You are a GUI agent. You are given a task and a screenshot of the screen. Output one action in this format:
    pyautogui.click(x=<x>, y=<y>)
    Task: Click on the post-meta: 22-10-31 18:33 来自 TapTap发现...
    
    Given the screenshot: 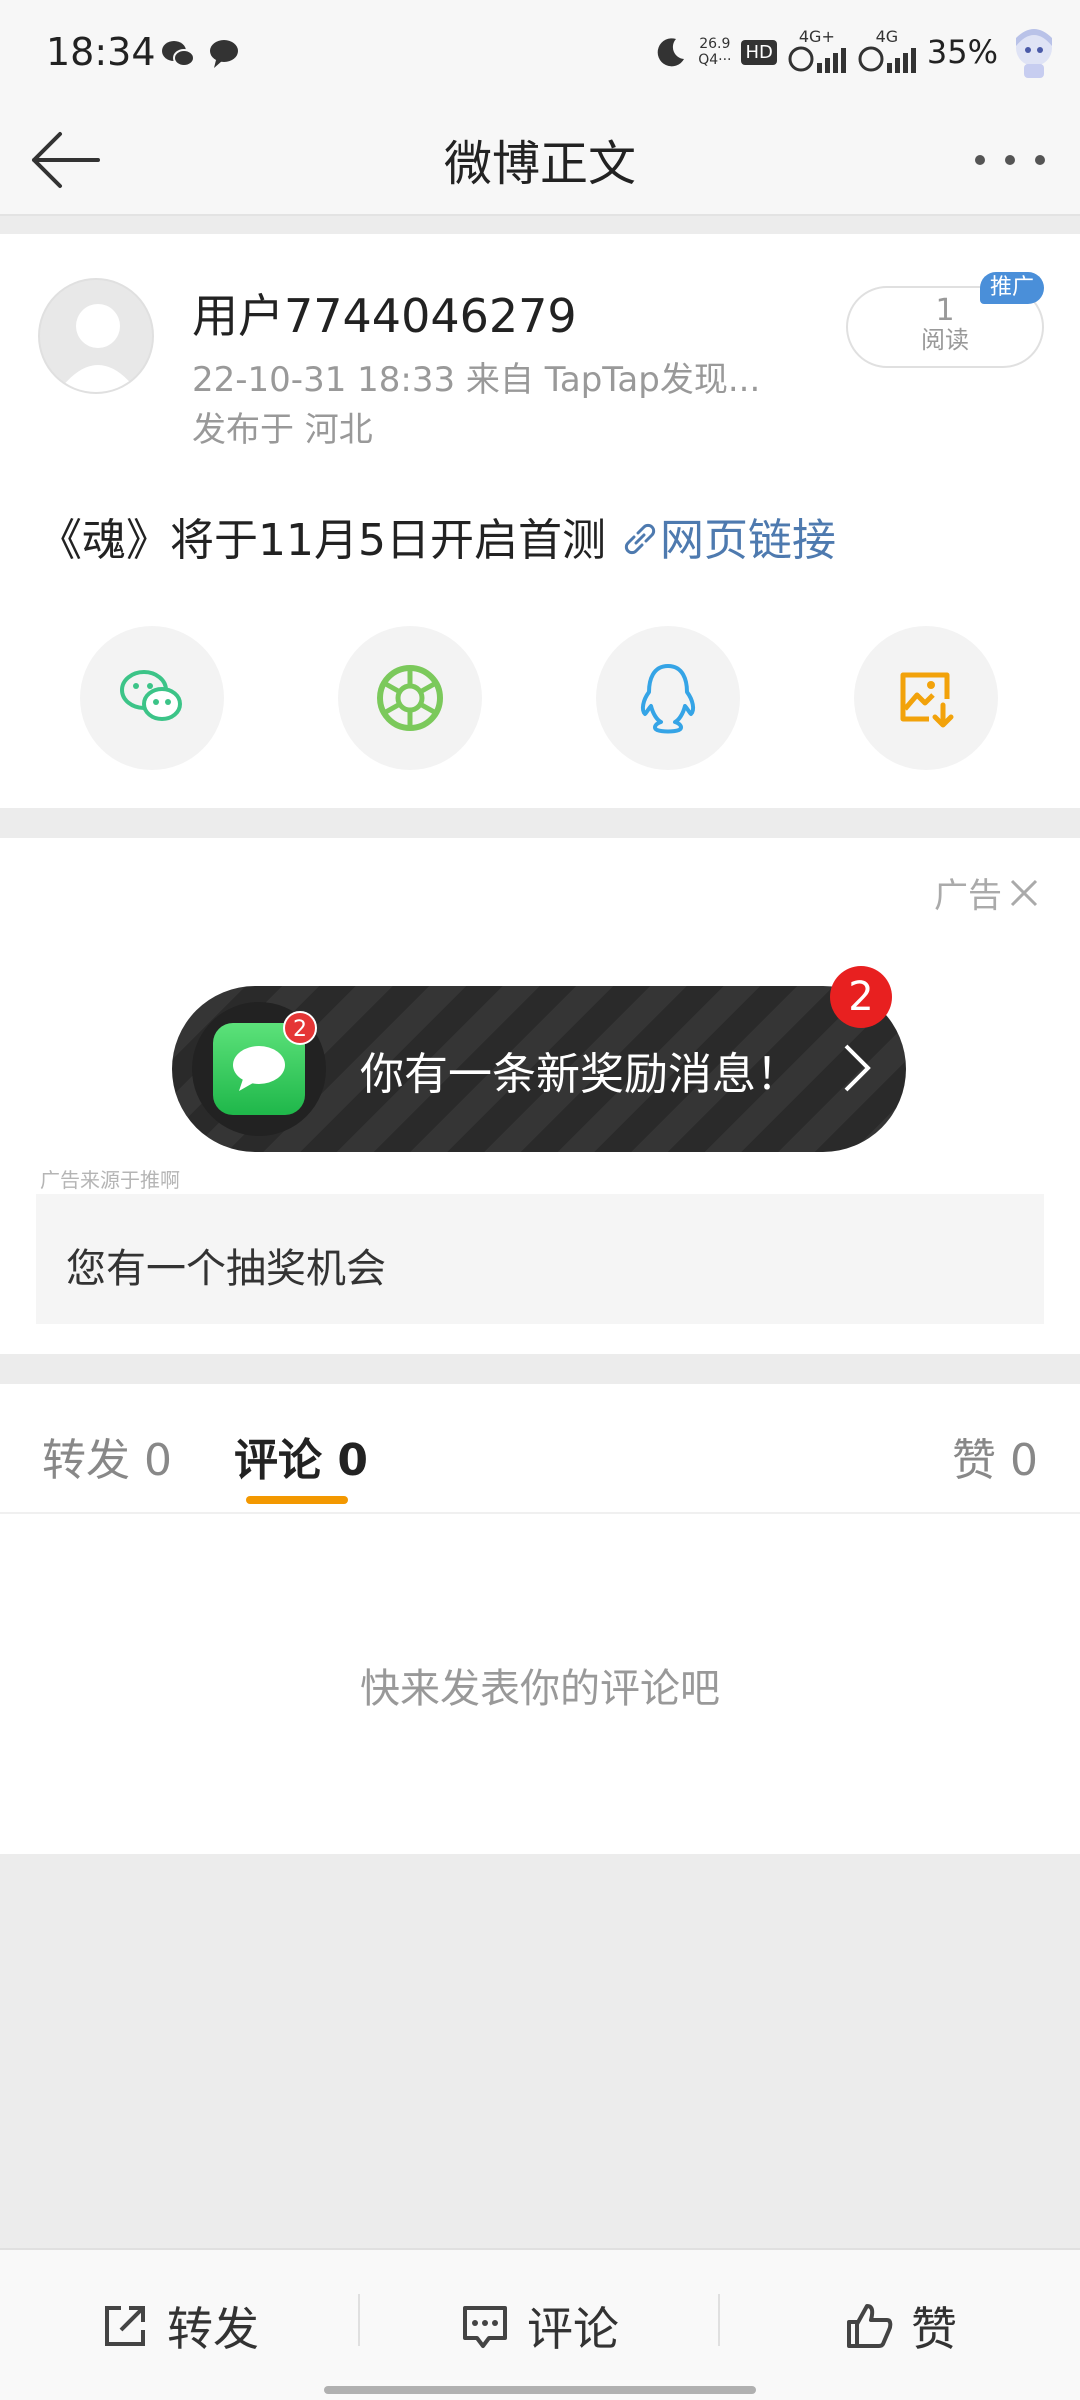 What is the action you would take?
    pyautogui.click(x=476, y=380)
    